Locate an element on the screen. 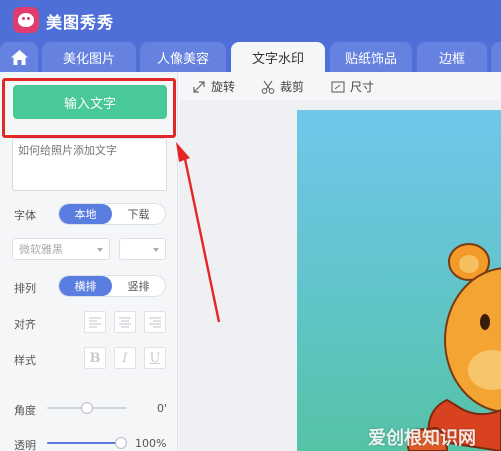  resize-icon is located at coordinates (338, 86).